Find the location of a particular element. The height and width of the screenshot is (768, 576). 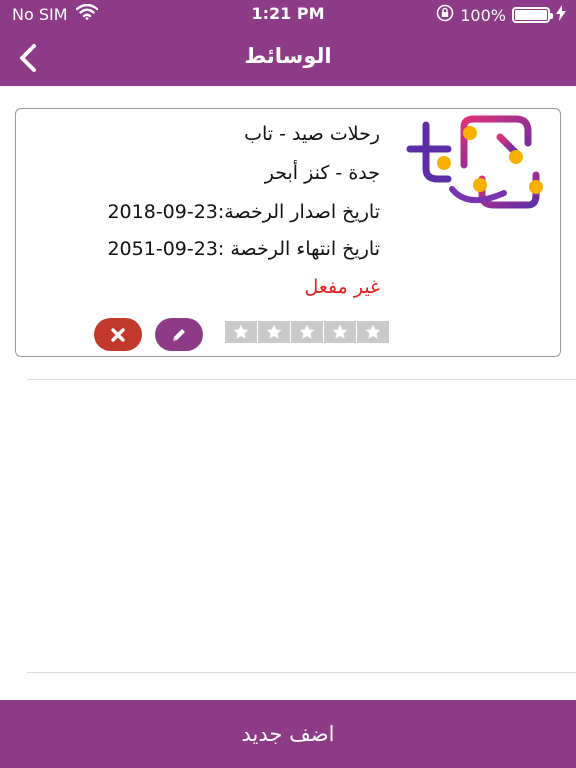

close-icon is located at coordinates (118, 334).